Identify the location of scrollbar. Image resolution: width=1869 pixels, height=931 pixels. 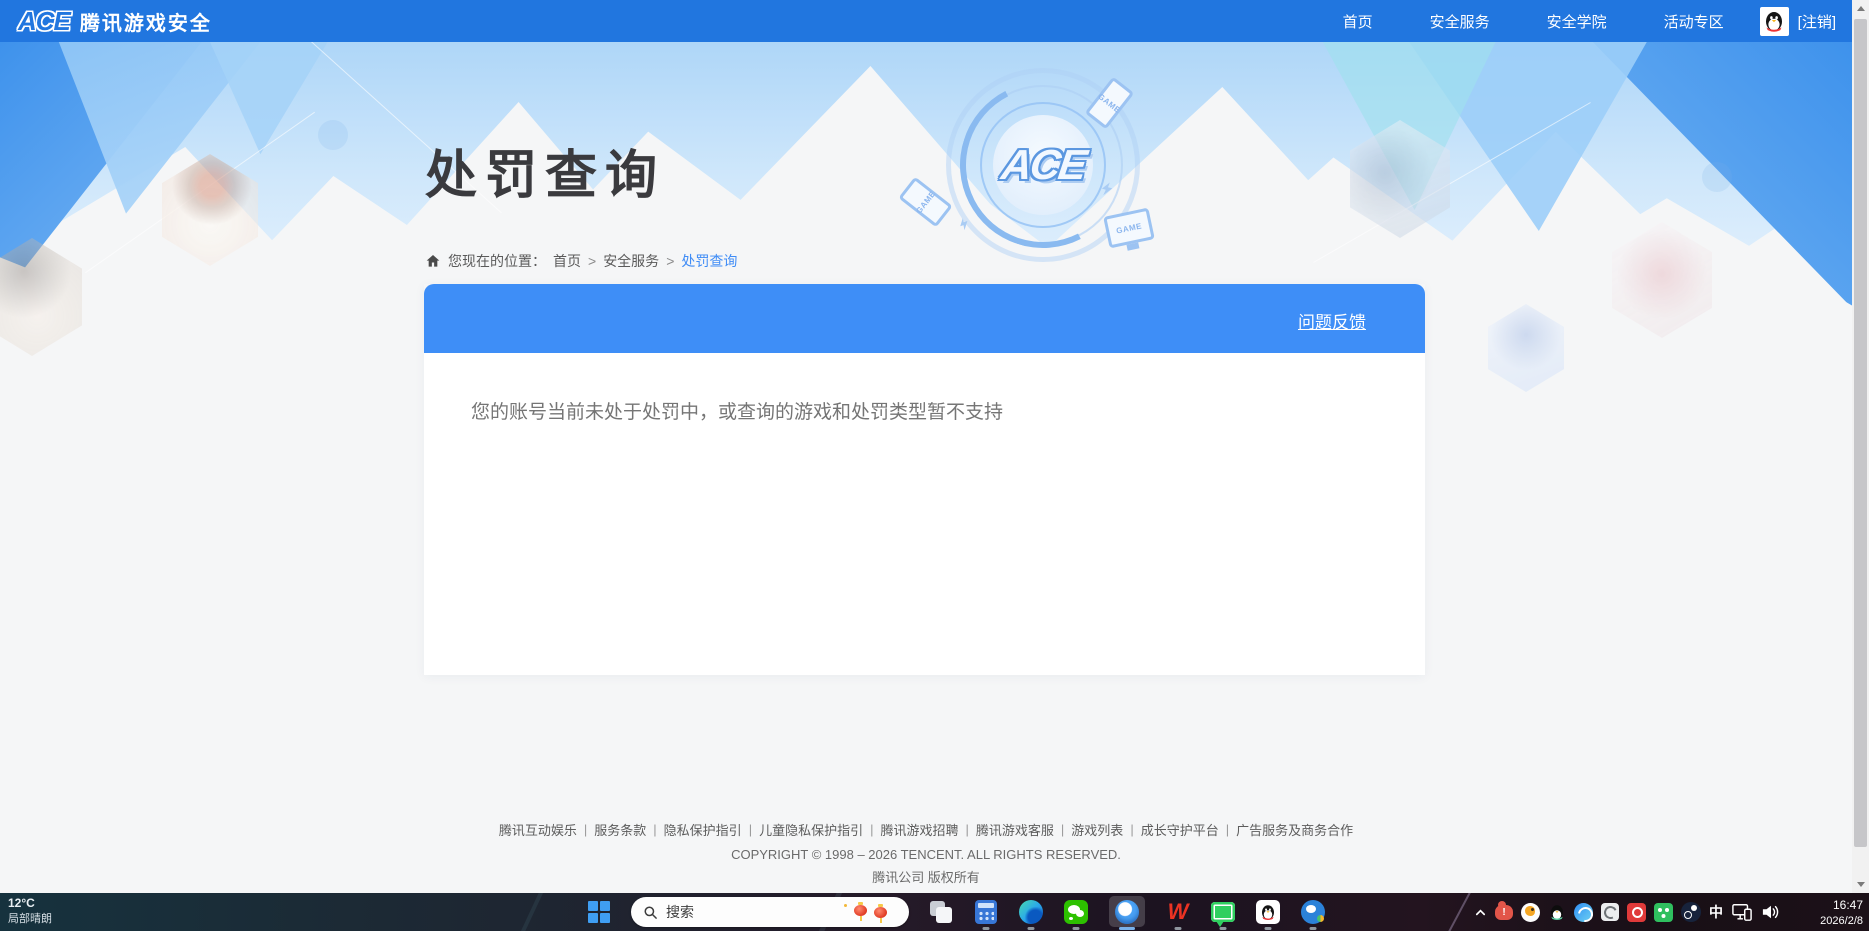
(1860, 446).